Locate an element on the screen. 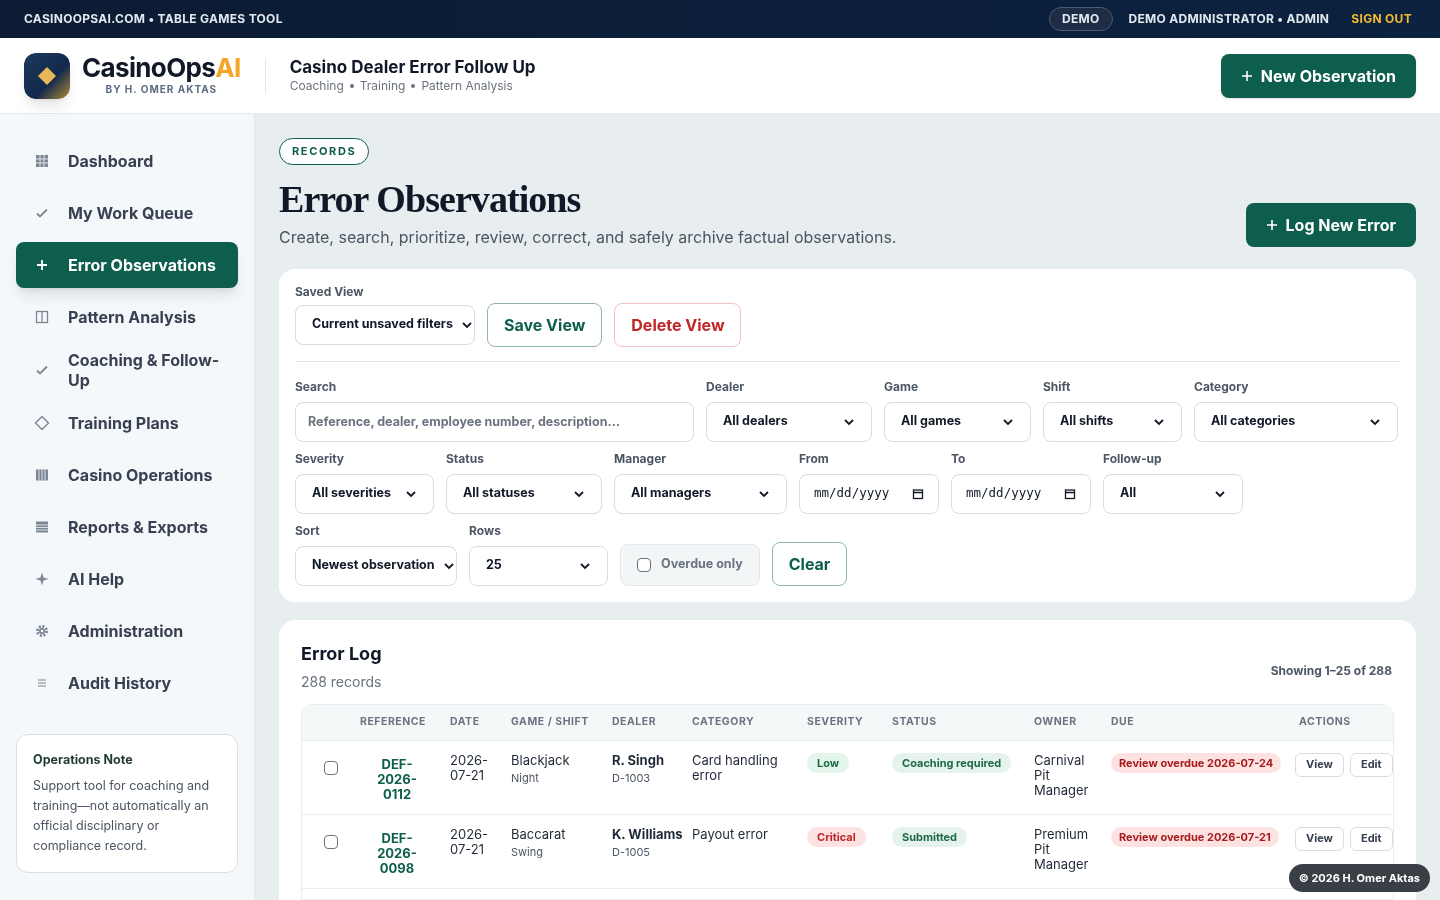  nav-item: Administration is located at coordinates (127, 631).